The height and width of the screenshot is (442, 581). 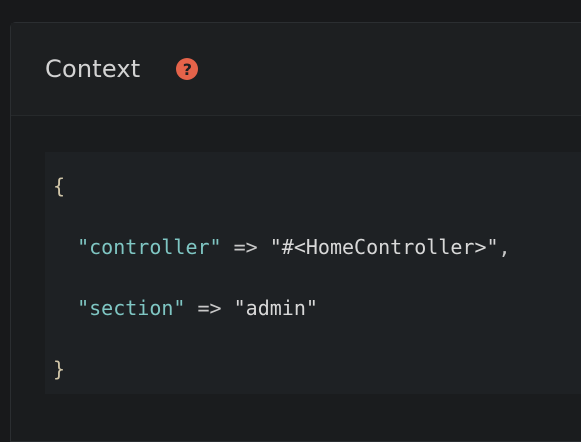 I want to click on question-circle-icon: ?, so click(x=187, y=69).